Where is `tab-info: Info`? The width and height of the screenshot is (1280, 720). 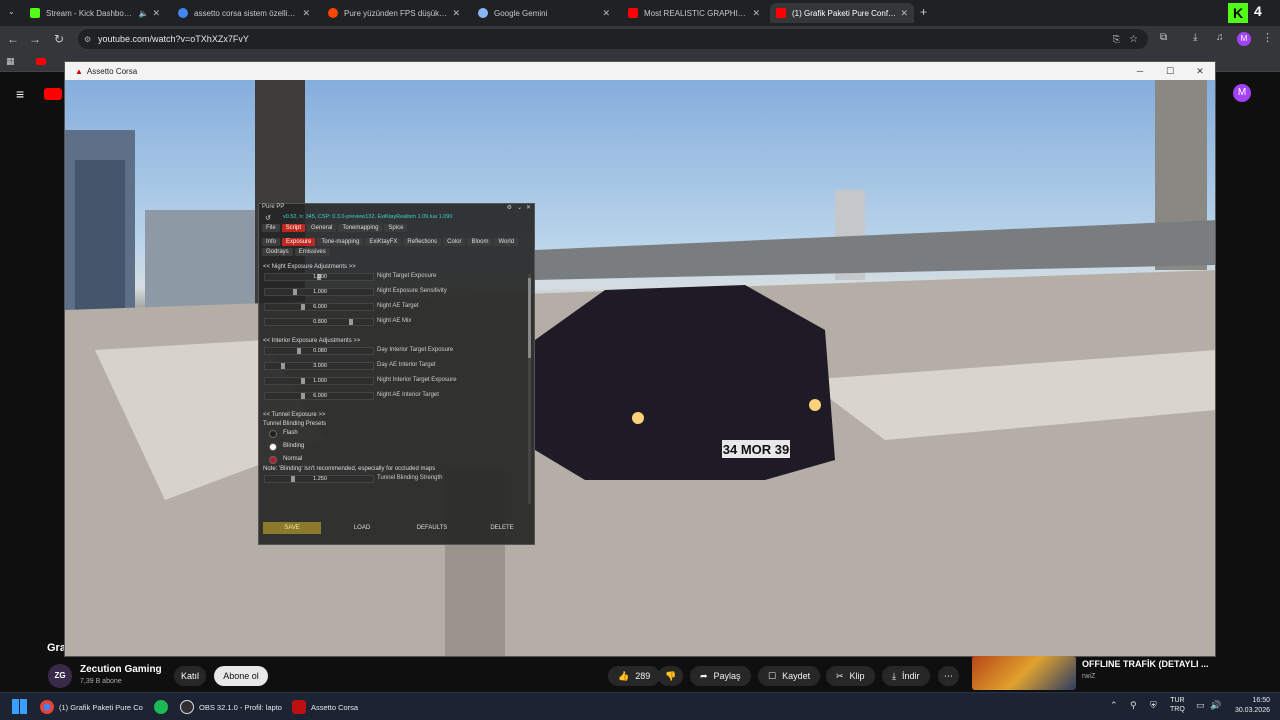 tab-info: Info is located at coordinates (271, 242).